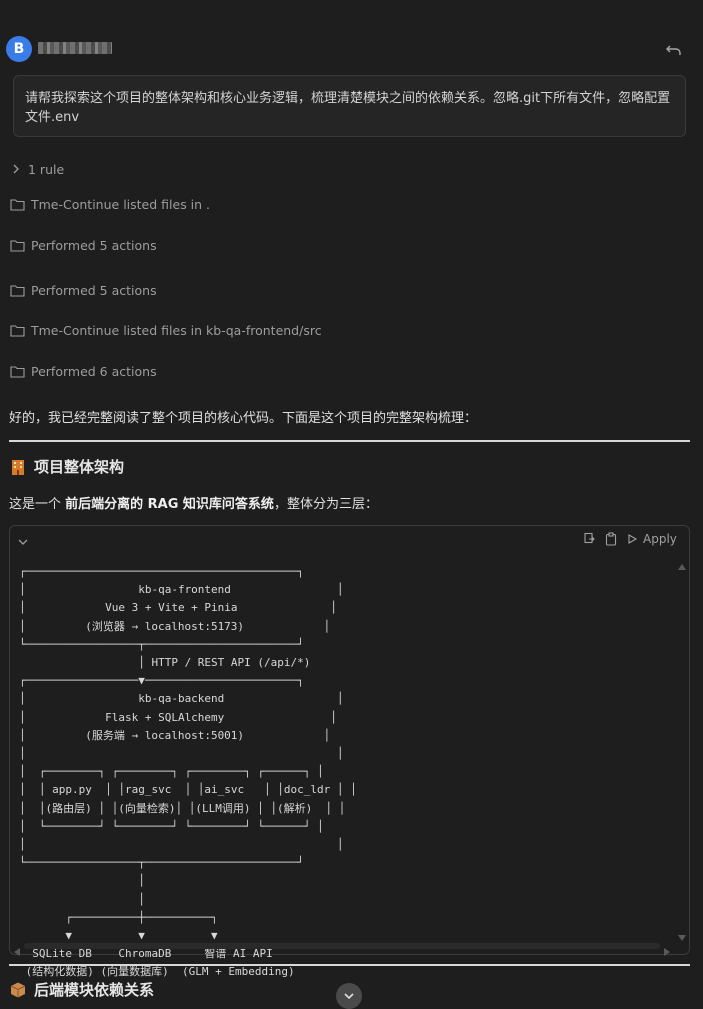 The width and height of the screenshot is (703, 1009). Describe the element at coordinates (169, 504) in the screenshot. I see `desc-bold: 前后端分离的 RAG 知识库问答系统` at that location.